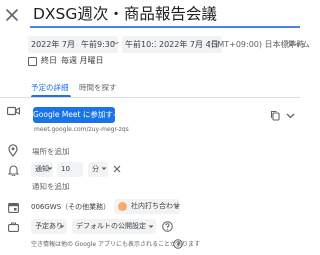  Describe the element at coordinates (82, 61) in the screenshot. I see `repeat-label: 毎週 月曜日` at that location.